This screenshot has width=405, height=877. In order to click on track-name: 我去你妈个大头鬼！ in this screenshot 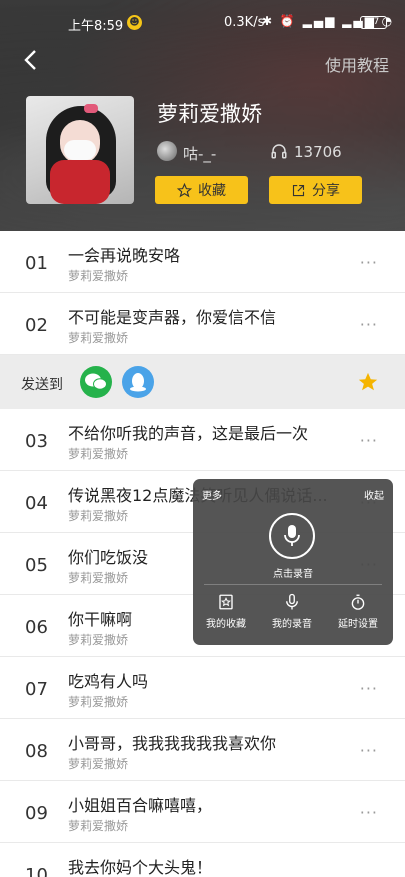, I will do `click(140, 867)`.